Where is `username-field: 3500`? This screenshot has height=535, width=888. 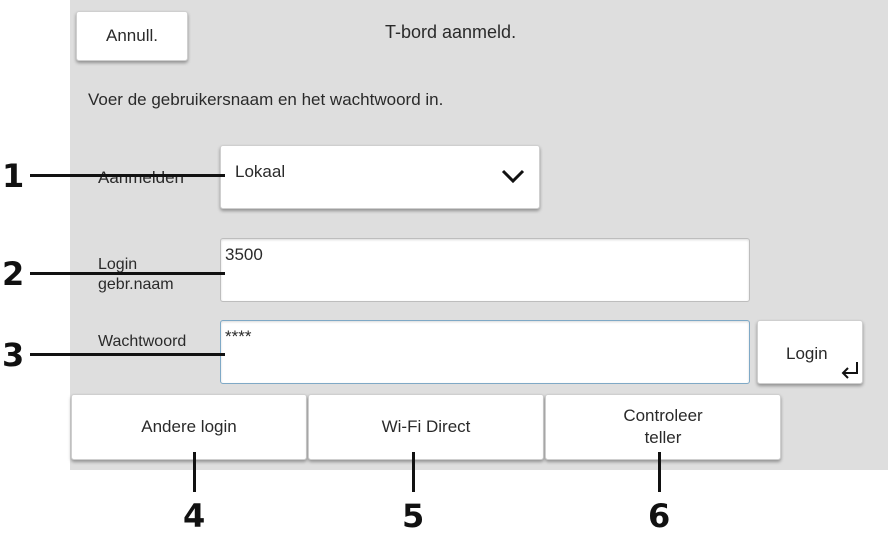
username-field: 3500 is located at coordinates (485, 270).